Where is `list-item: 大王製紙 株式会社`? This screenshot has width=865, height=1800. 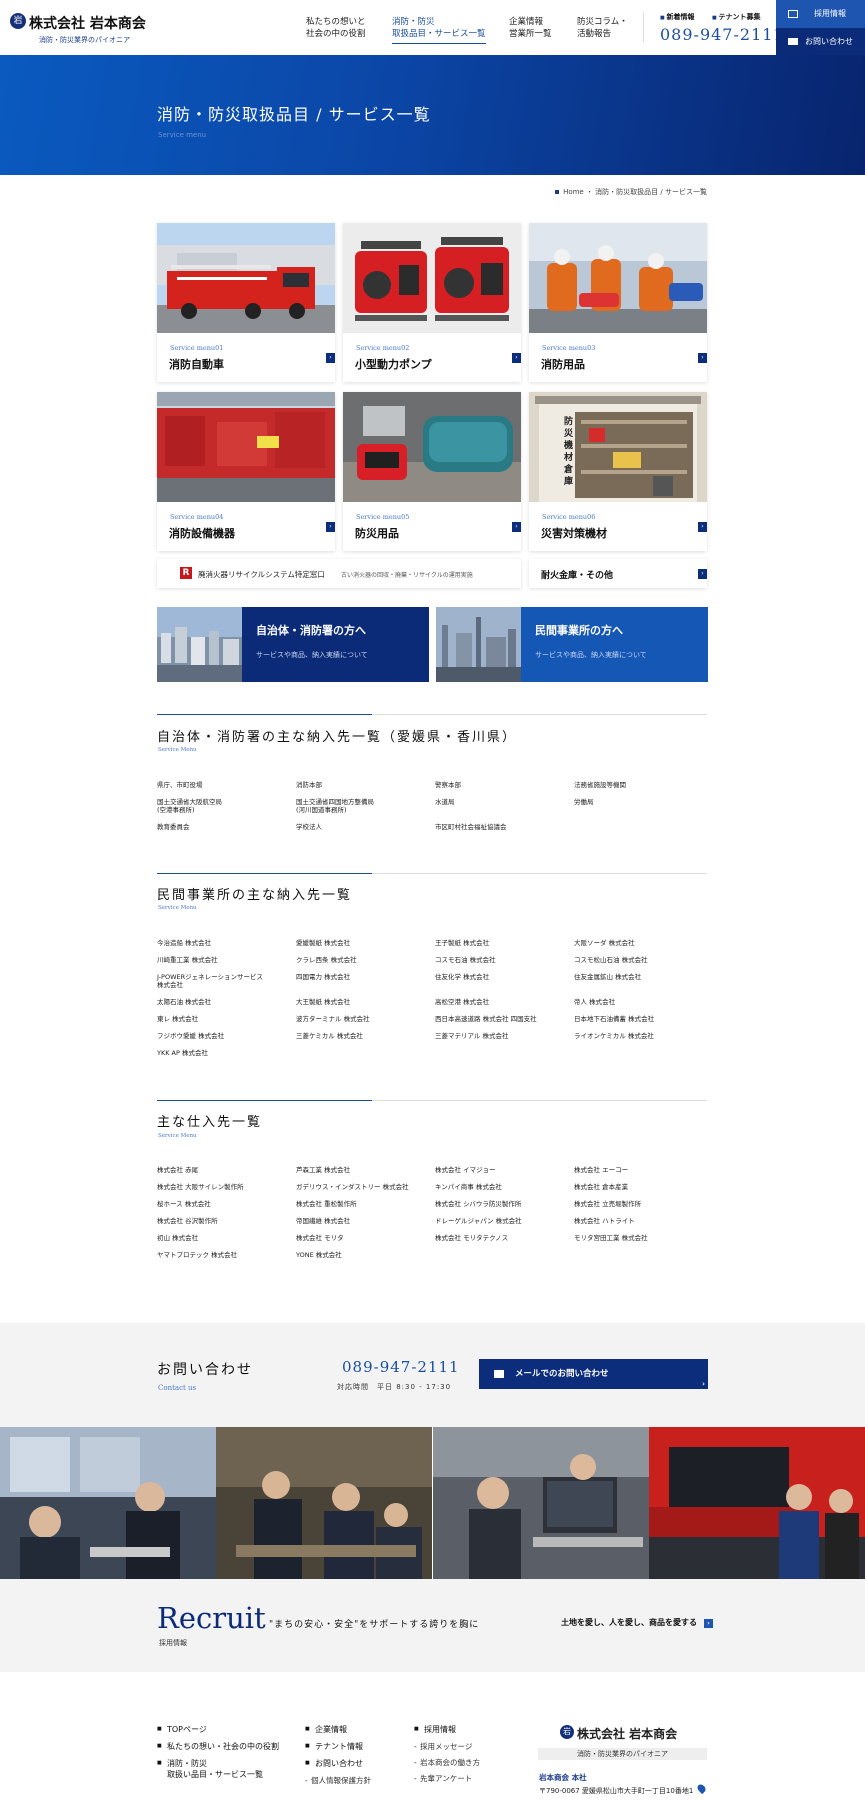 list-item: 大王製紙 株式会社 is located at coordinates (323, 1002).